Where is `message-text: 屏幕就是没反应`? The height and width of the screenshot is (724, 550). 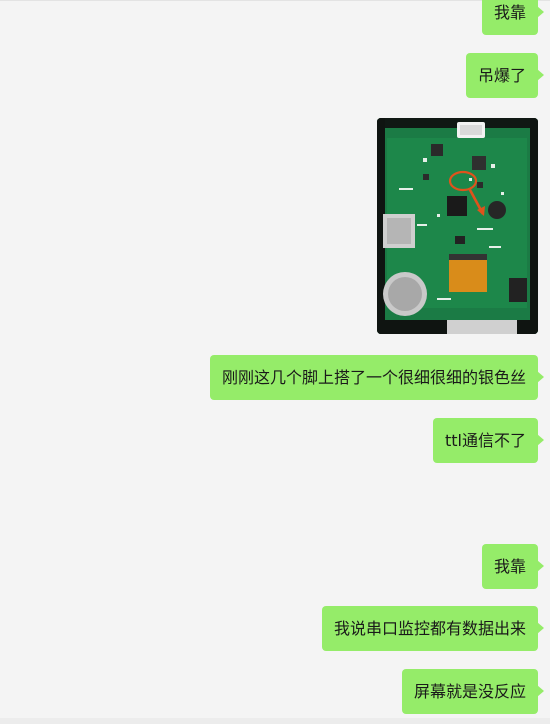
message-text: 屏幕就是没反应 is located at coordinates (469, 691).